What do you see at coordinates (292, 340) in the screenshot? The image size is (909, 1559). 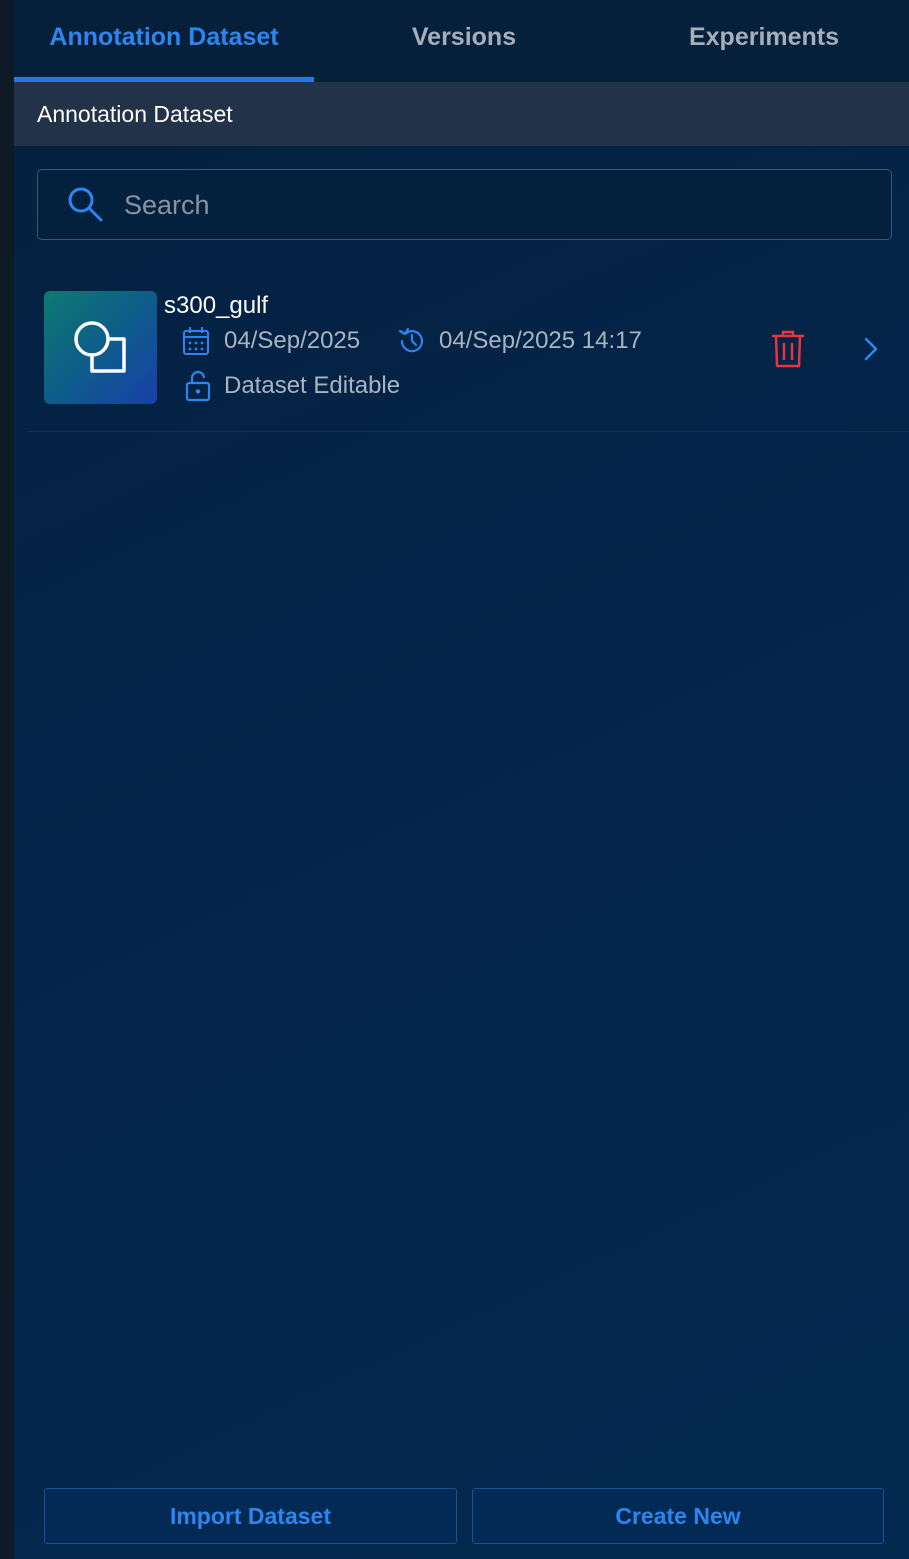 I see `dataset-created-date: 04/Sep/2025` at bounding box center [292, 340].